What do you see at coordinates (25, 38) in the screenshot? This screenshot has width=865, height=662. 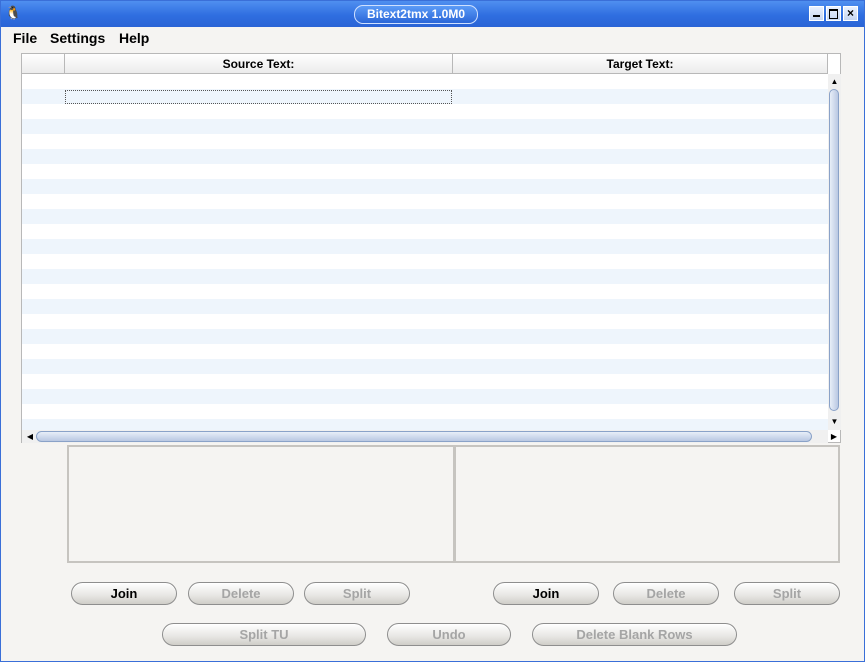 I see `menu-file: File` at bounding box center [25, 38].